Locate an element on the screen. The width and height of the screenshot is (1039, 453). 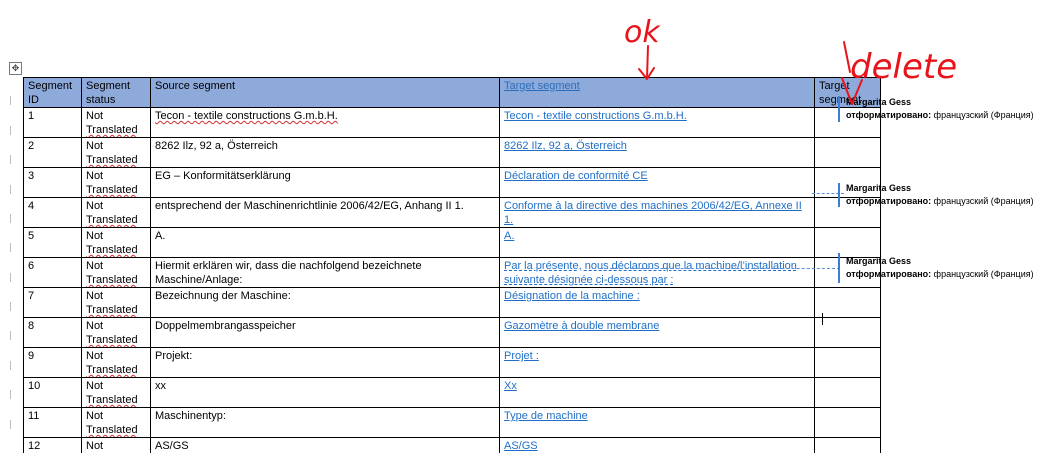
source-segment-cell: Maschinentyp: is located at coordinates (325, 423).